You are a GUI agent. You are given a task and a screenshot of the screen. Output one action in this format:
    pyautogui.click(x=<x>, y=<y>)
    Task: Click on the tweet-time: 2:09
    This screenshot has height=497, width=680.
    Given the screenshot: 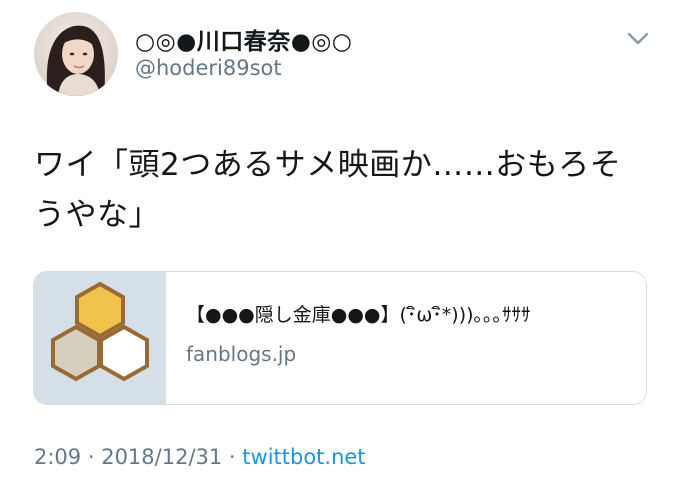 What is the action you would take?
    pyautogui.click(x=57, y=457)
    